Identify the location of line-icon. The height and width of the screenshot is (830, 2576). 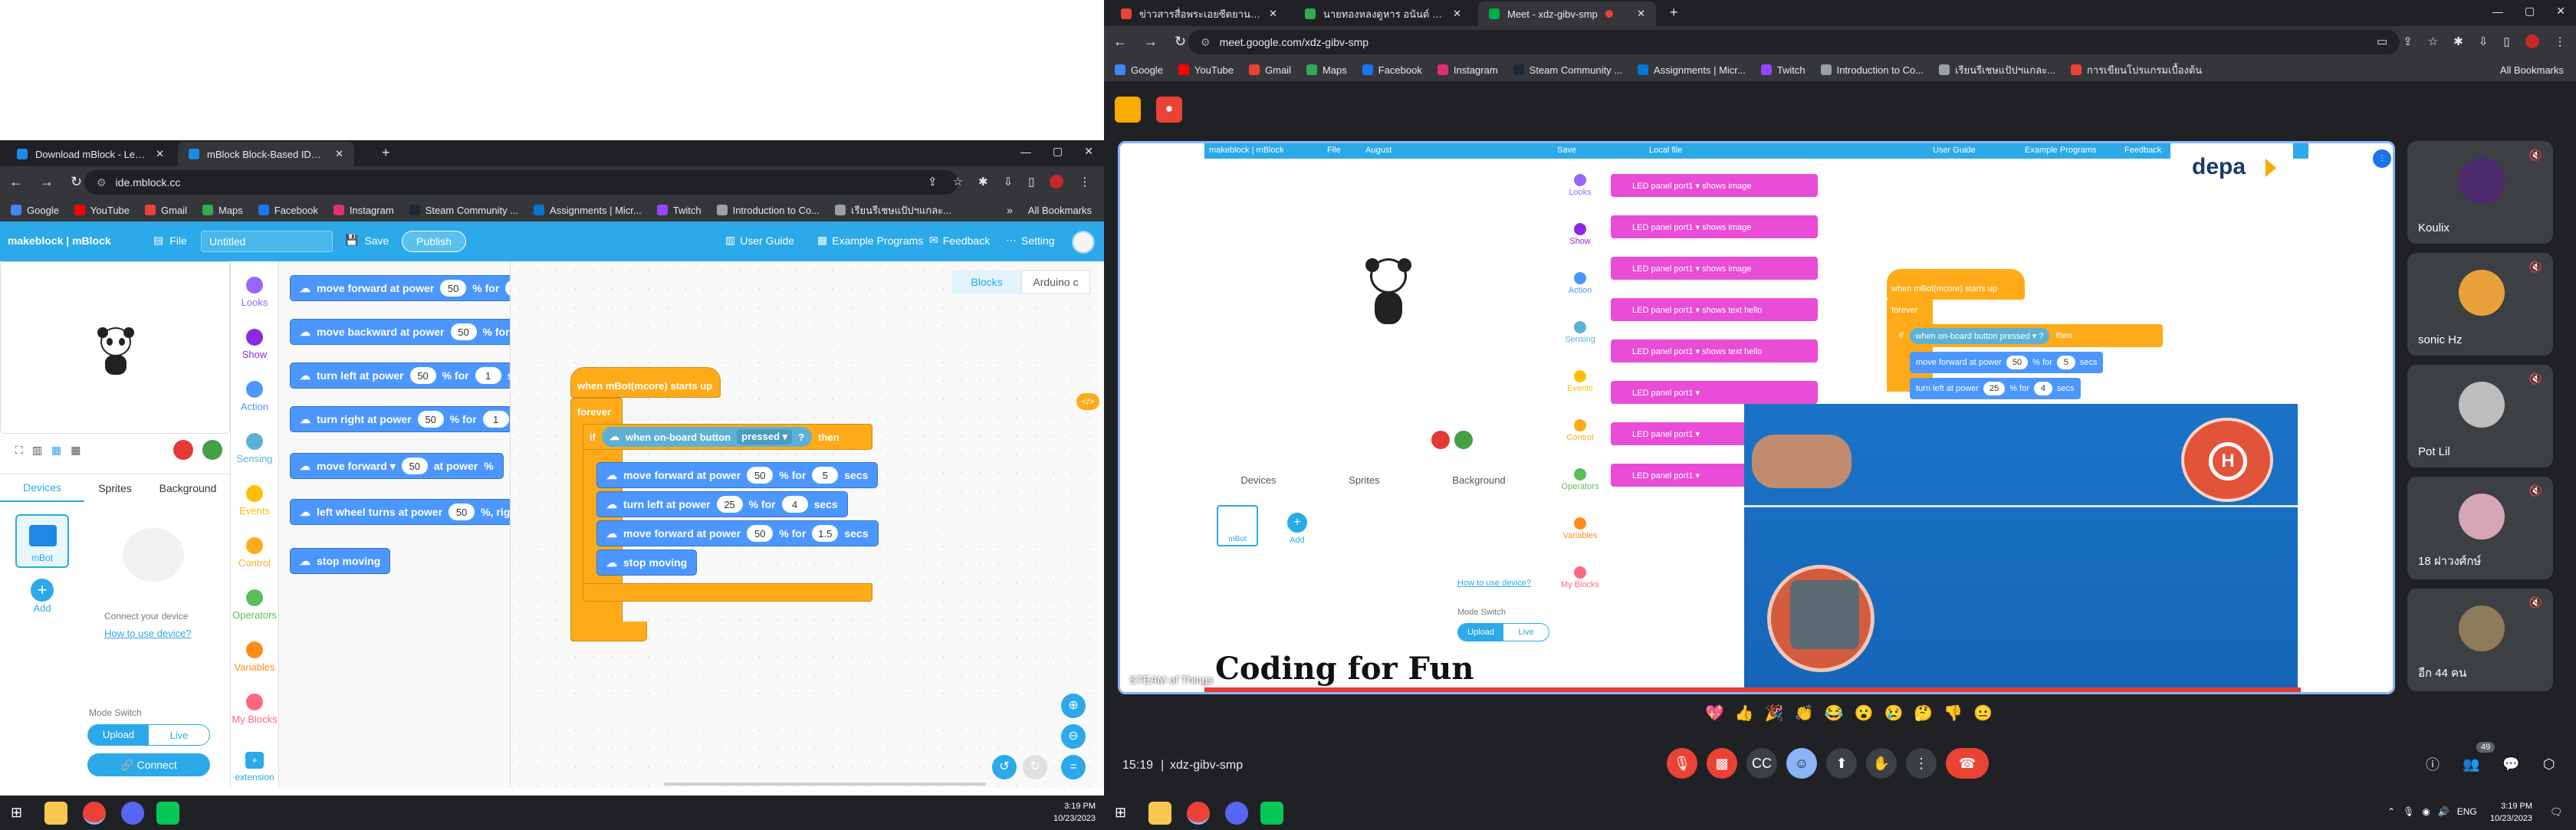
(1271, 813).